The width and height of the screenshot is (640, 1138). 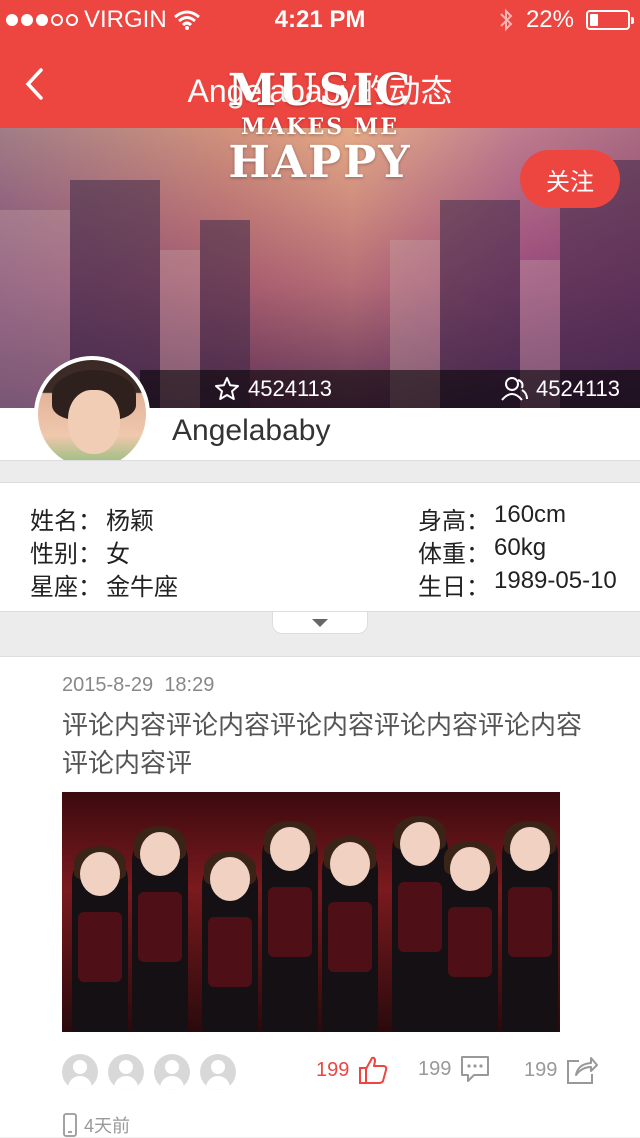 I want to click on likers-list, so click(x=149, y=1072).